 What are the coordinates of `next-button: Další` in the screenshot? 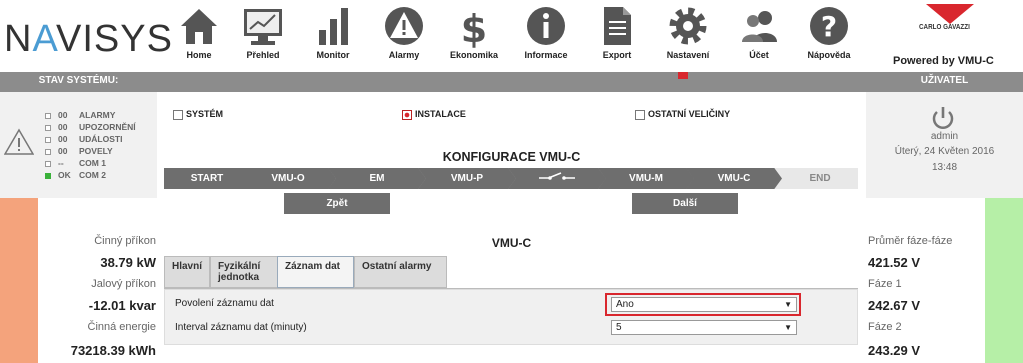 It's located at (685, 203).